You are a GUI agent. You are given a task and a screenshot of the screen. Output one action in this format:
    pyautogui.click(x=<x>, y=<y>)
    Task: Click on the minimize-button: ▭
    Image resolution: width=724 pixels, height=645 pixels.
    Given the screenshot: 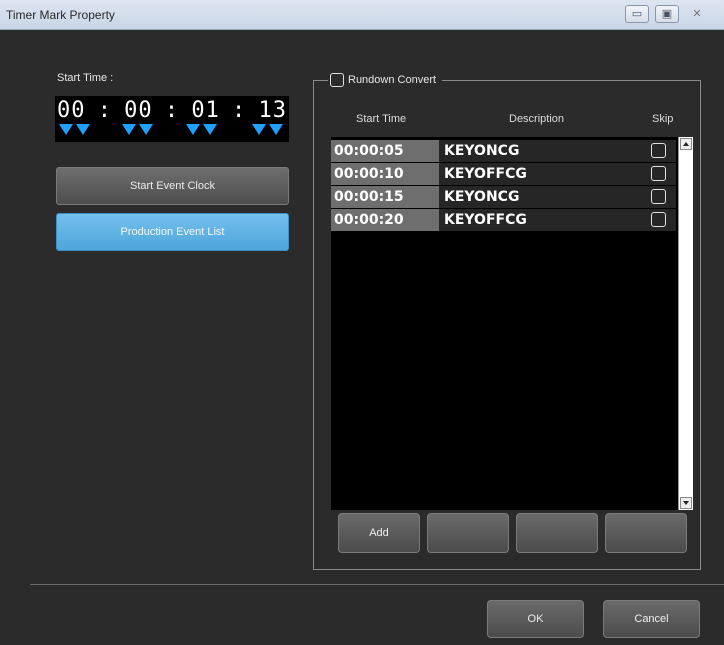 What is the action you would take?
    pyautogui.click(x=637, y=14)
    